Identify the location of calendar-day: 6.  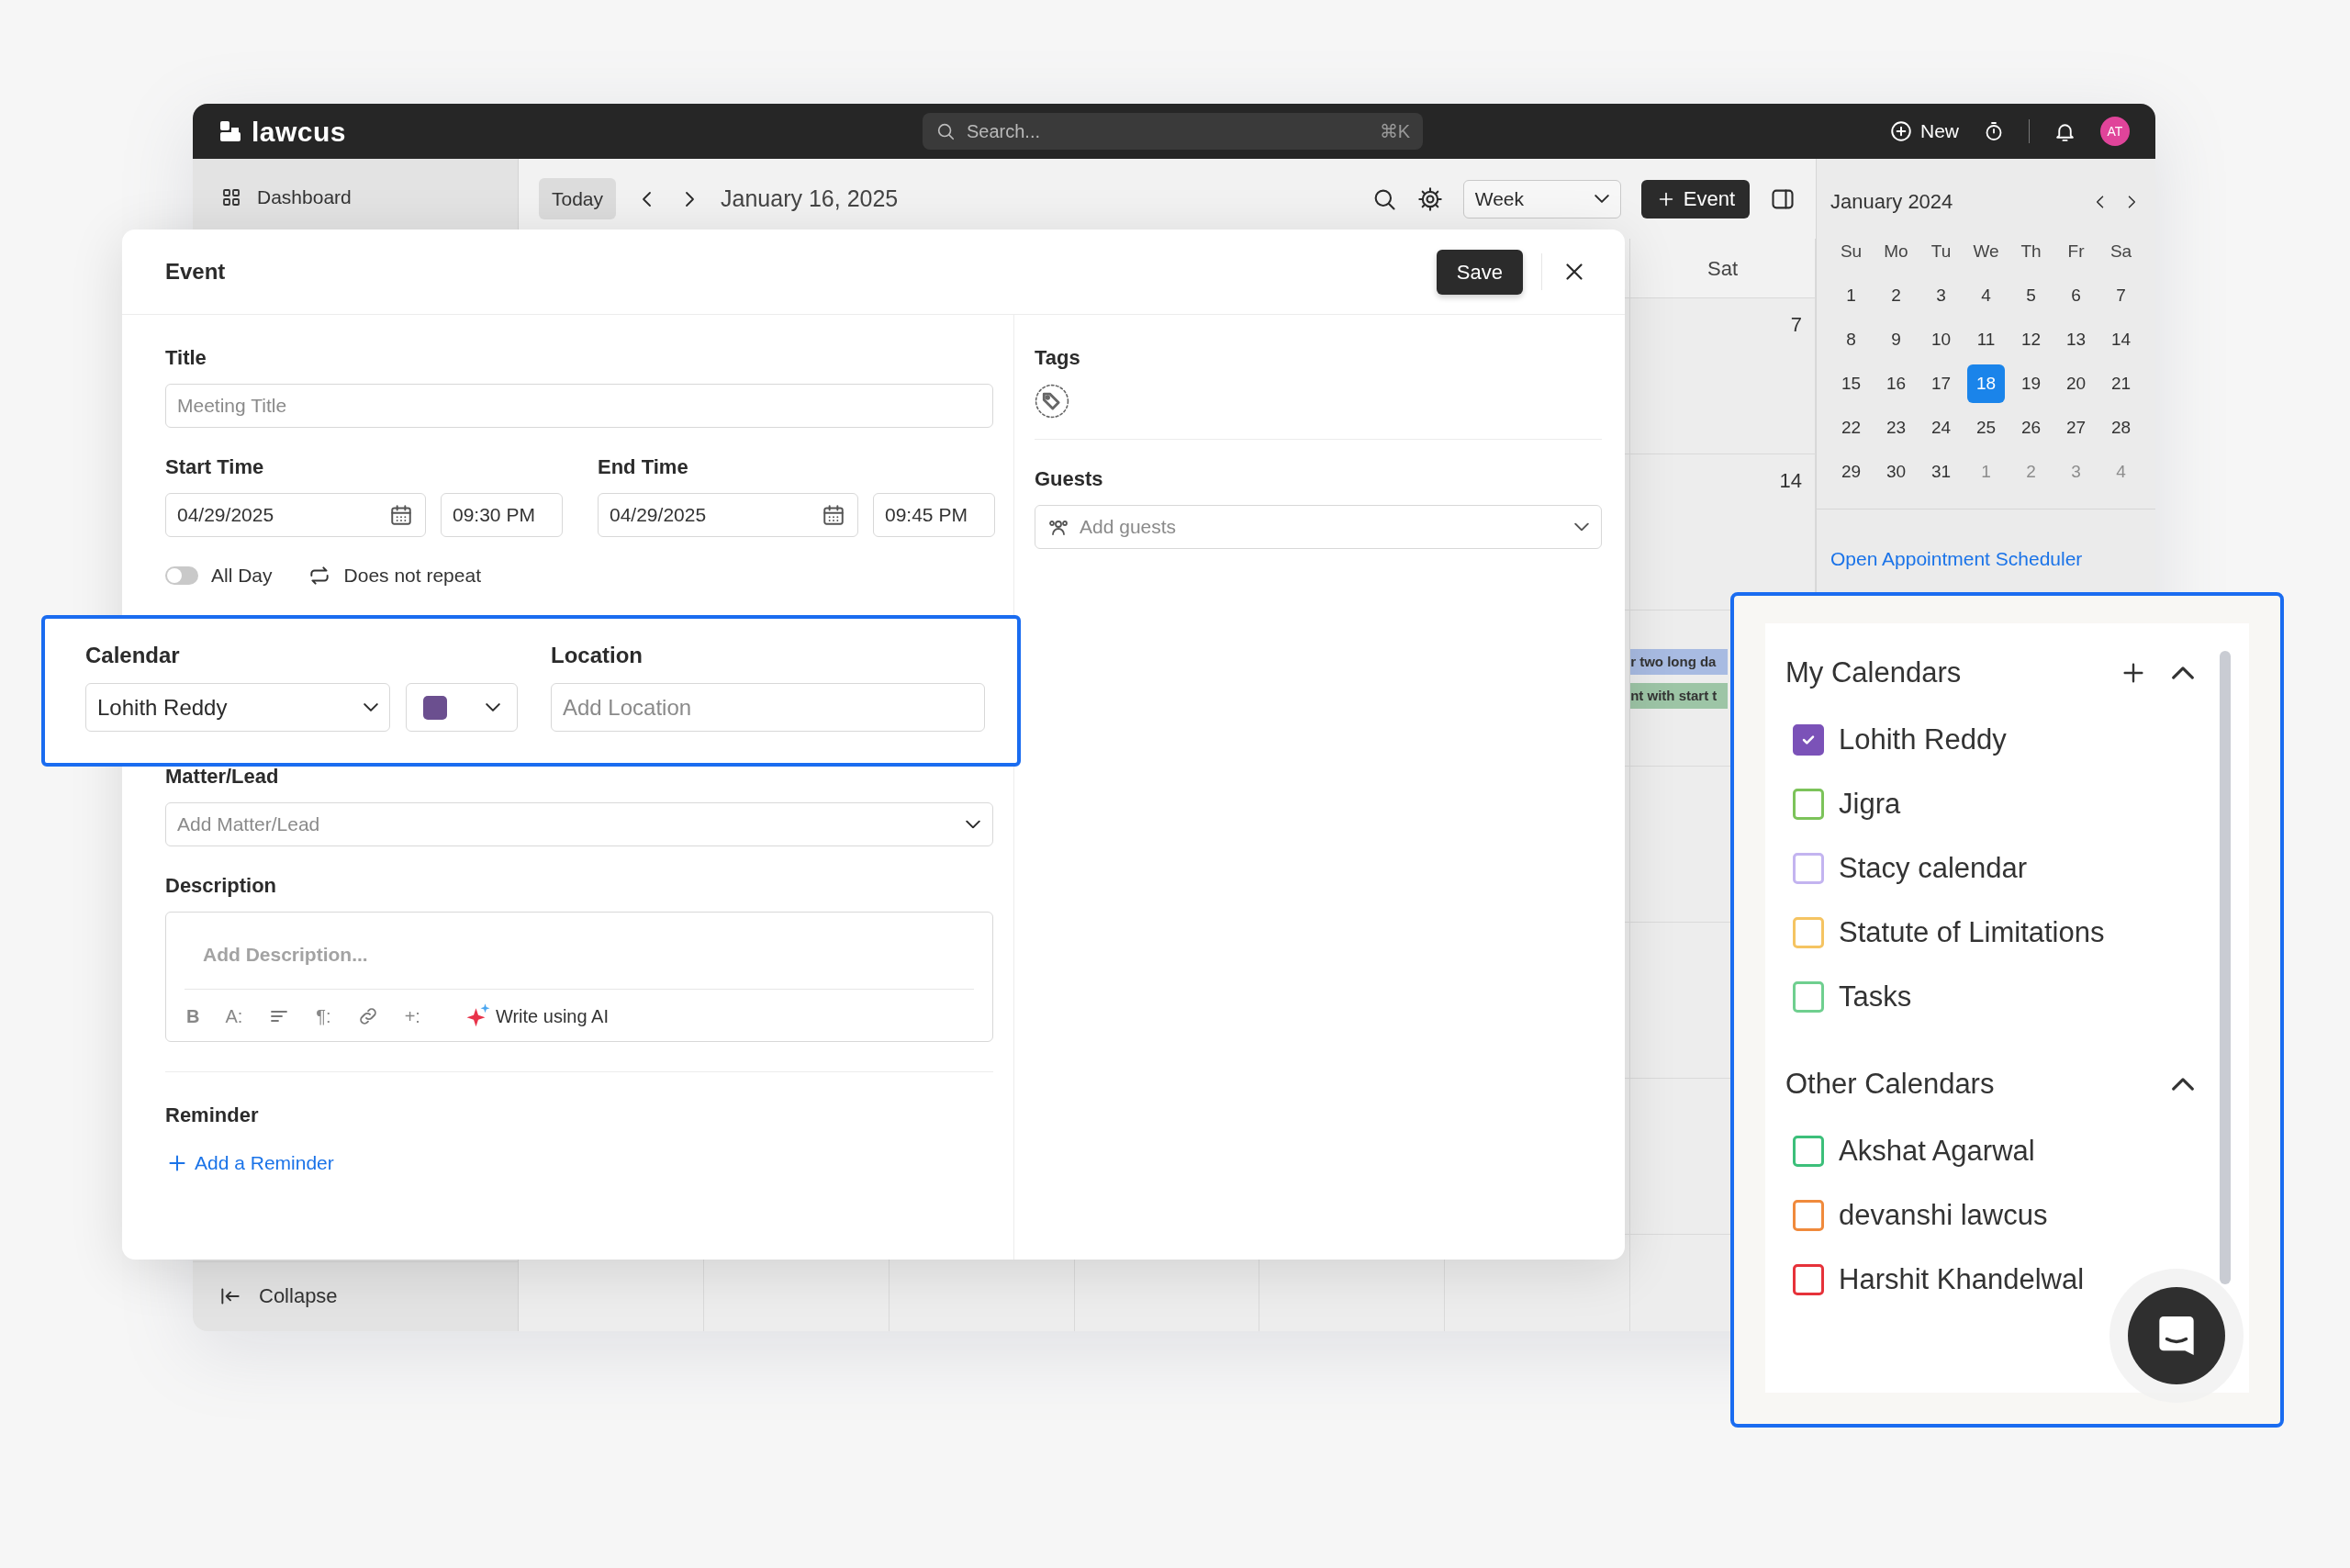
(2076, 295).